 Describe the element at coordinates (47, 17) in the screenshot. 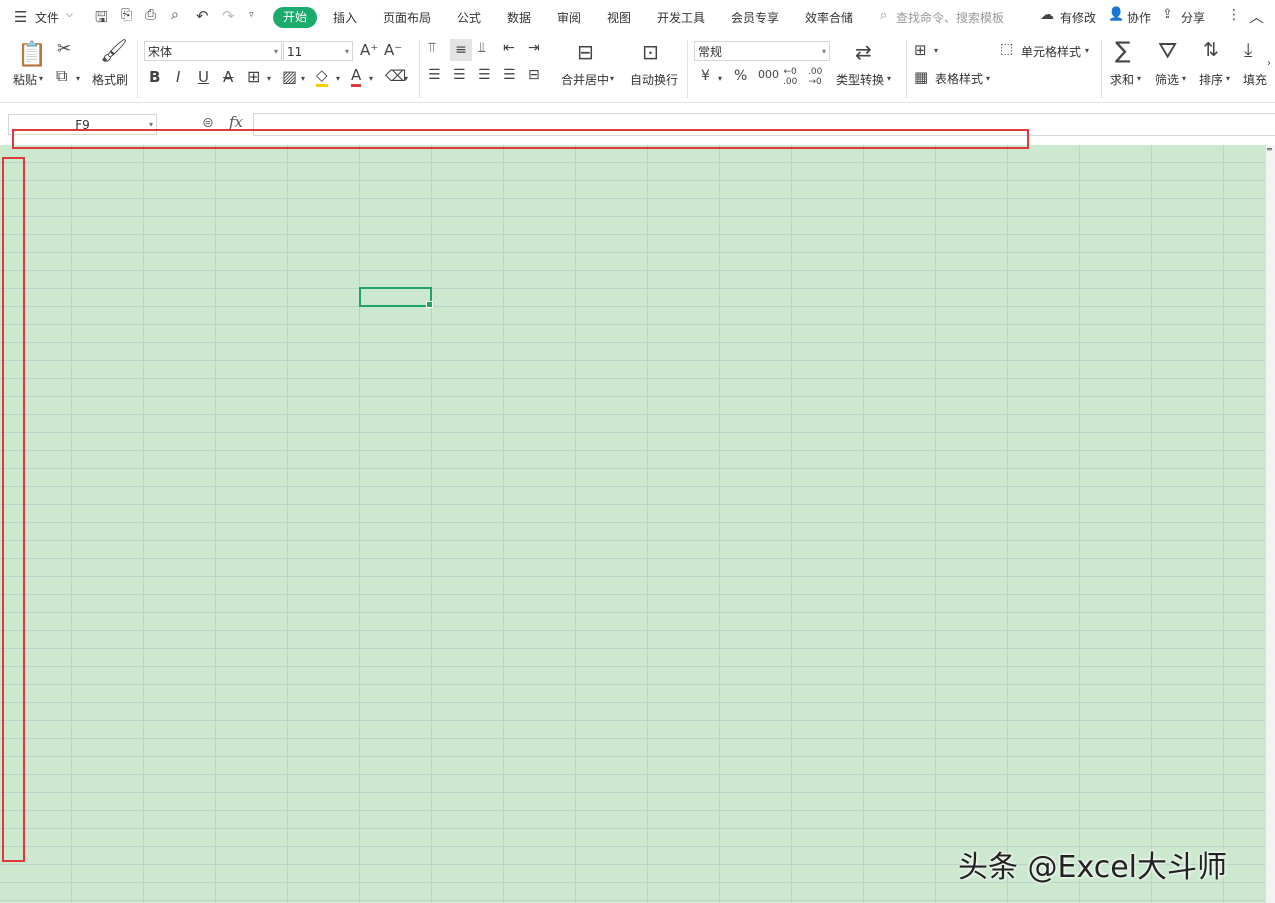

I see `file-menu: 文件` at that location.